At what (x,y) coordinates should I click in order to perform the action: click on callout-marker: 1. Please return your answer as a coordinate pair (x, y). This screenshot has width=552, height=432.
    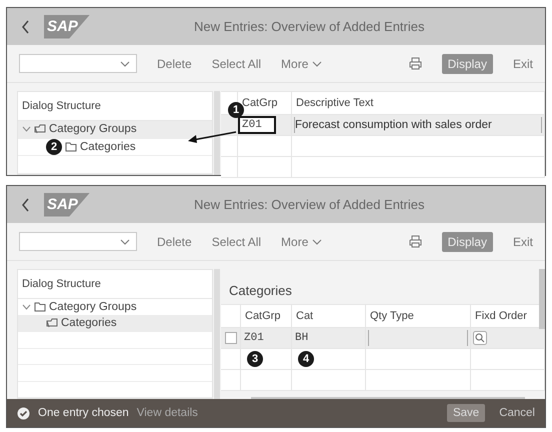
    Looking at the image, I should click on (236, 110).